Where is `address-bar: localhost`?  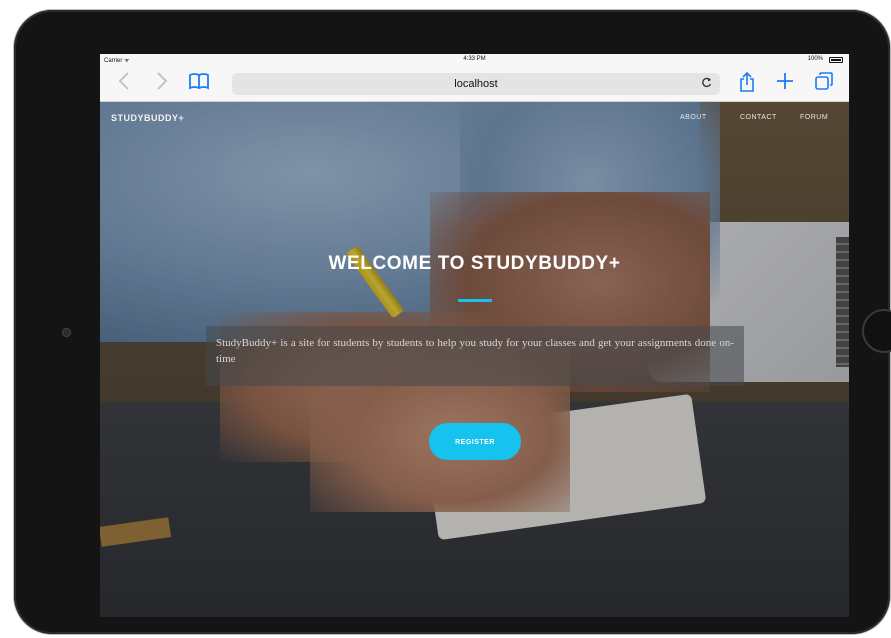 address-bar: localhost is located at coordinates (476, 84).